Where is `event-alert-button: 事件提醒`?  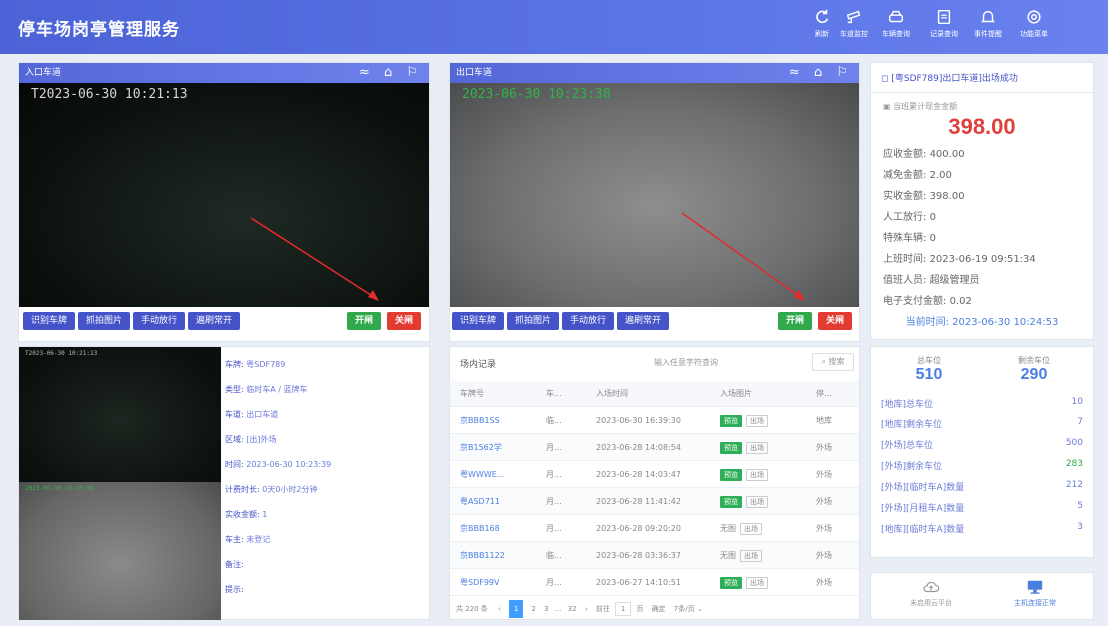 event-alert-button: 事件提醒 is located at coordinates (988, 28).